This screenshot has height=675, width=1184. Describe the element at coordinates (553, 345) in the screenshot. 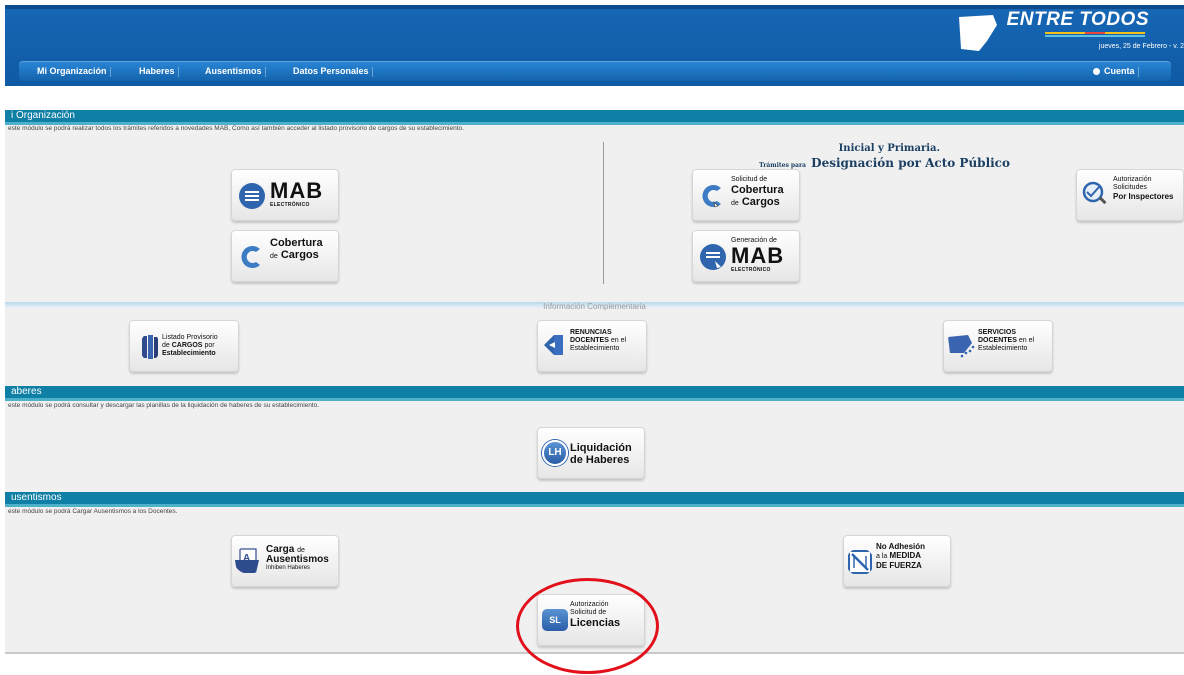

I see `exit-person-icon` at that location.